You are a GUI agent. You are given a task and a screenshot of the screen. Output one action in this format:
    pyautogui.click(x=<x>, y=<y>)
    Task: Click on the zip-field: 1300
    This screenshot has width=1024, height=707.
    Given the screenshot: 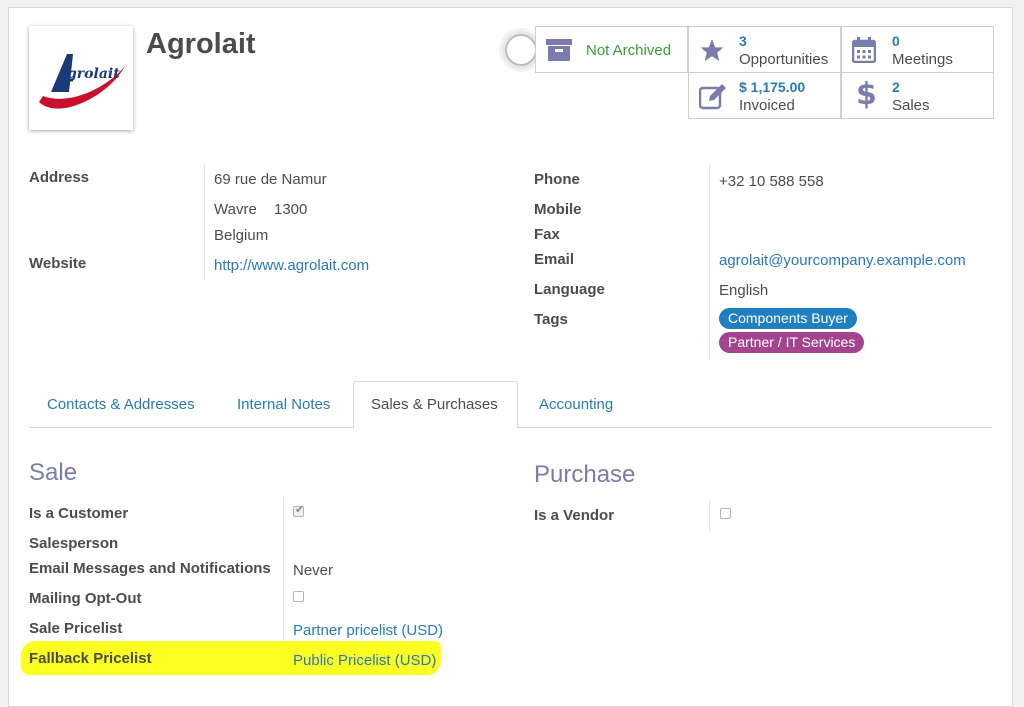 What is the action you would take?
    pyautogui.click(x=290, y=209)
    